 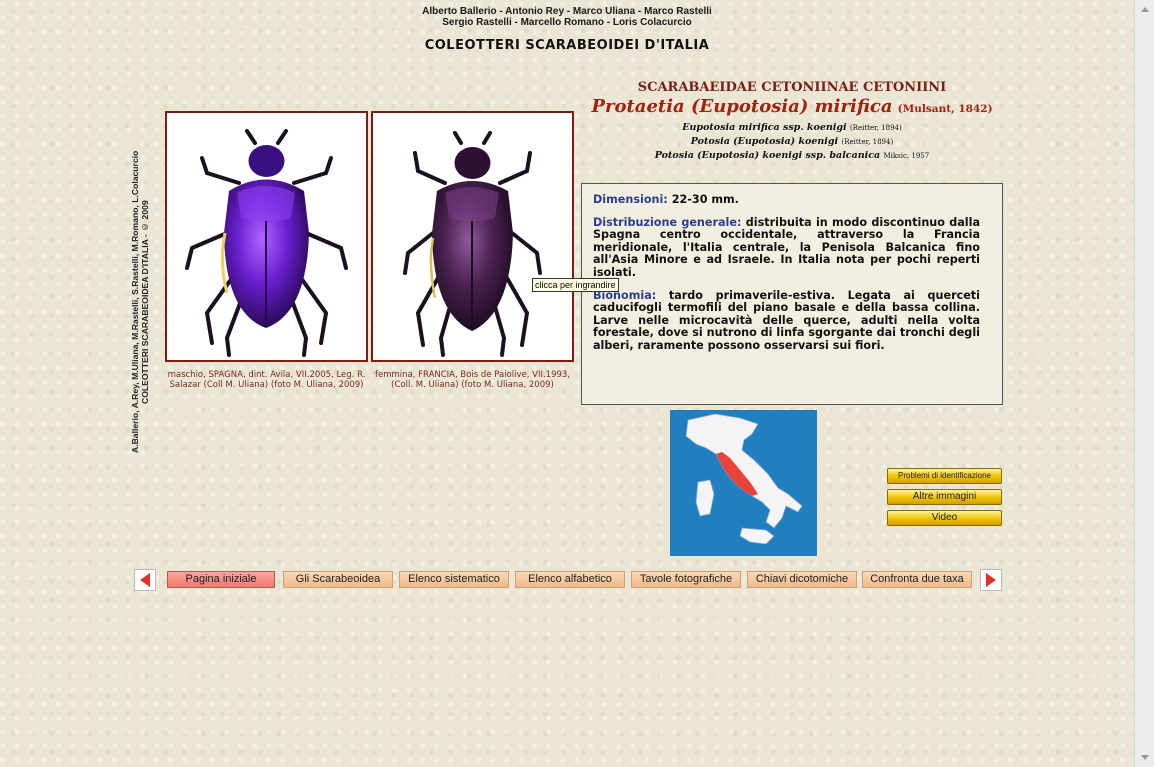 What do you see at coordinates (1144, 10) in the screenshot?
I see `scroll-up-icon` at bounding box center [1144, 10].